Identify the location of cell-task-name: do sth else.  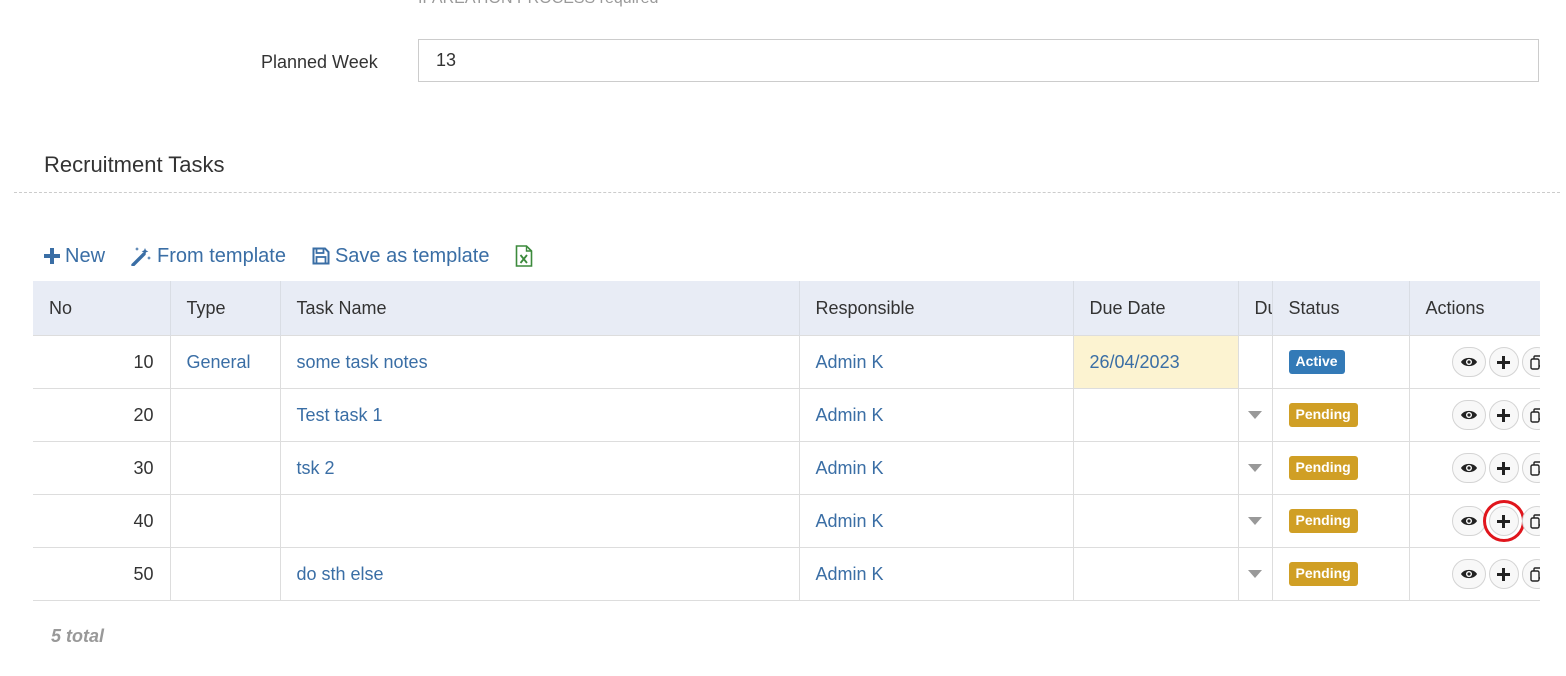
(539, 574).